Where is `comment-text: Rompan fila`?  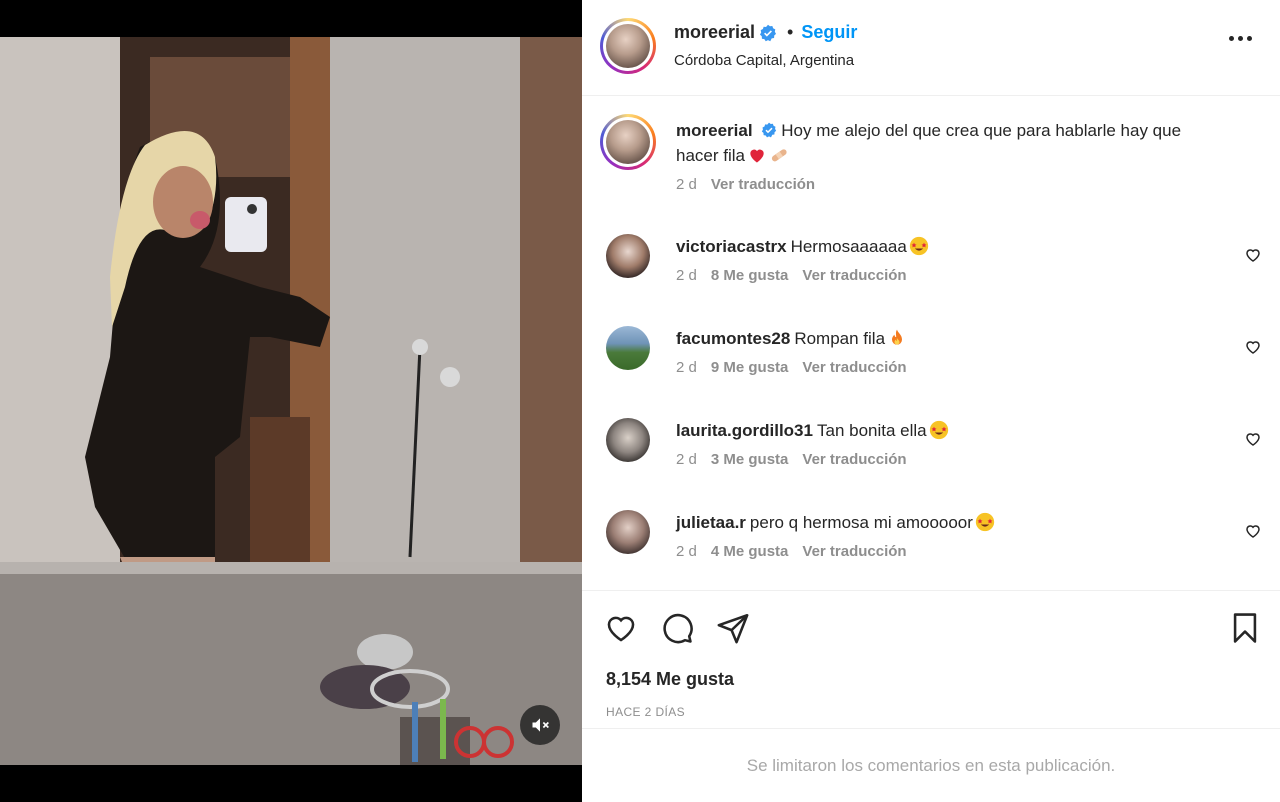
comment-text: Rompan fila is located at coordinates (840, 338).